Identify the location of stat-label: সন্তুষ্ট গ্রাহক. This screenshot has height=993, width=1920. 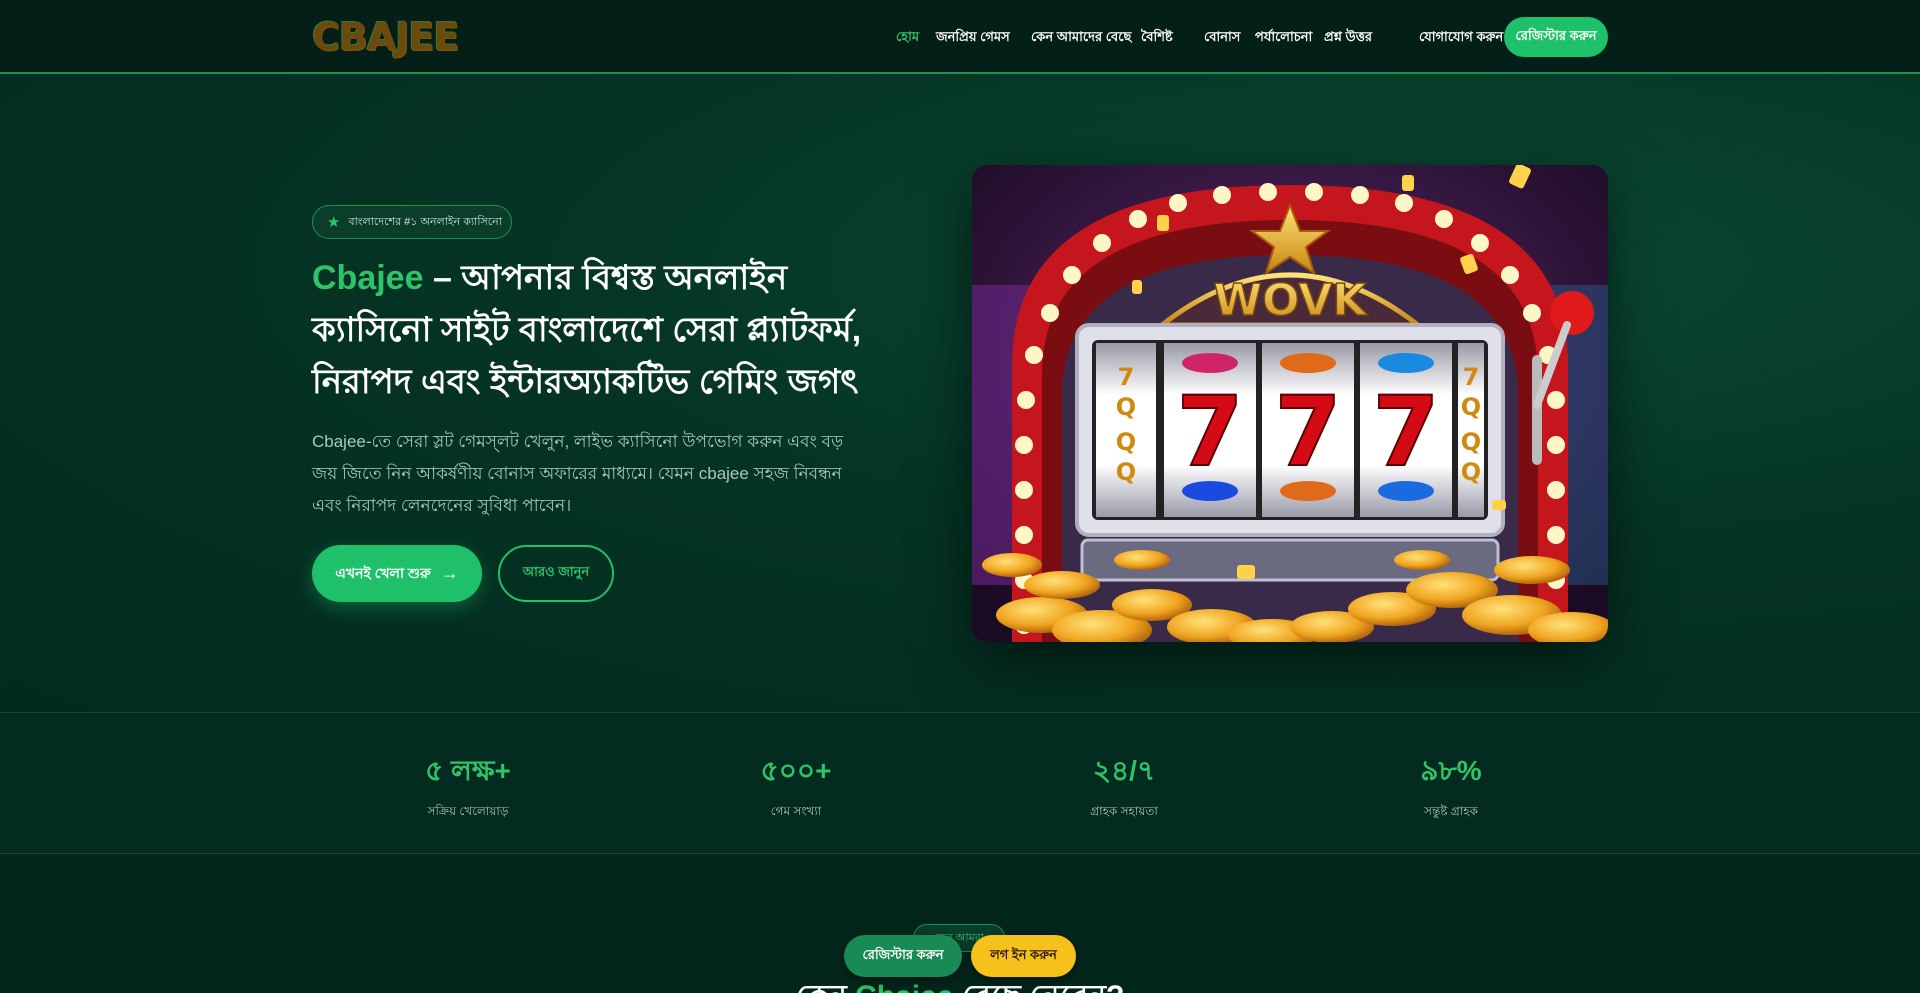
(1451, 811).